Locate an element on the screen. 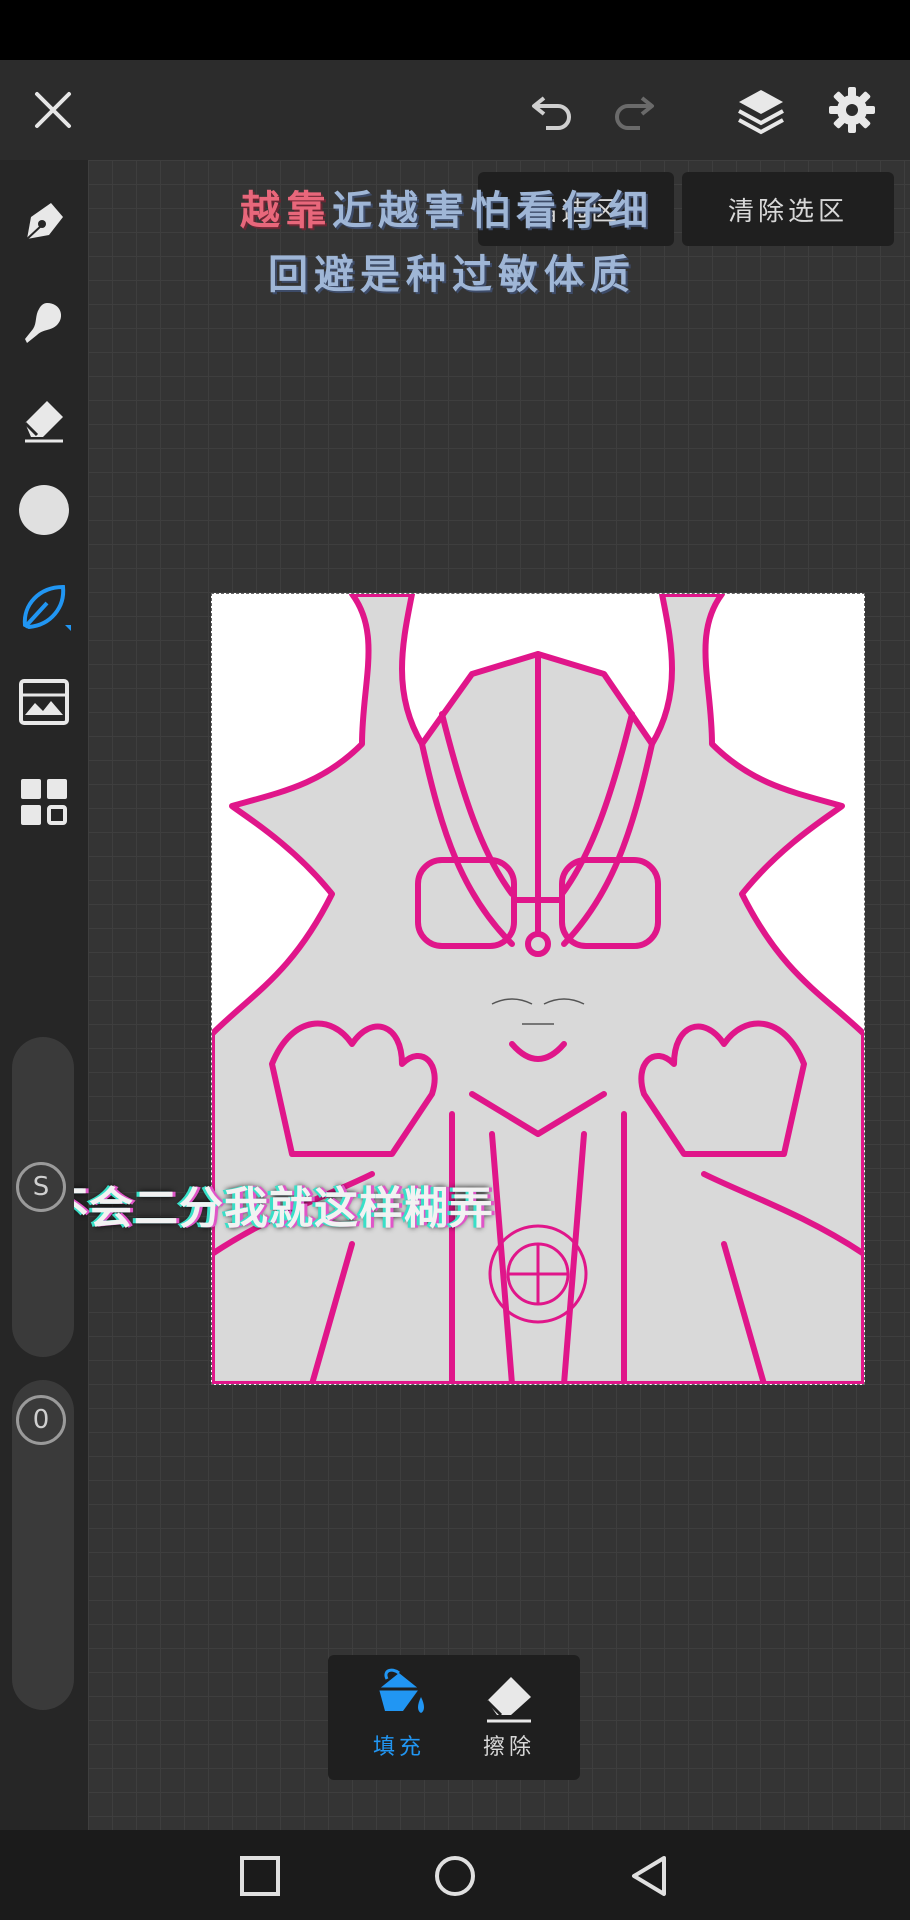 The width and height of the screenshot is (910, 1920). close-icon is located at coordinates (53, 110).